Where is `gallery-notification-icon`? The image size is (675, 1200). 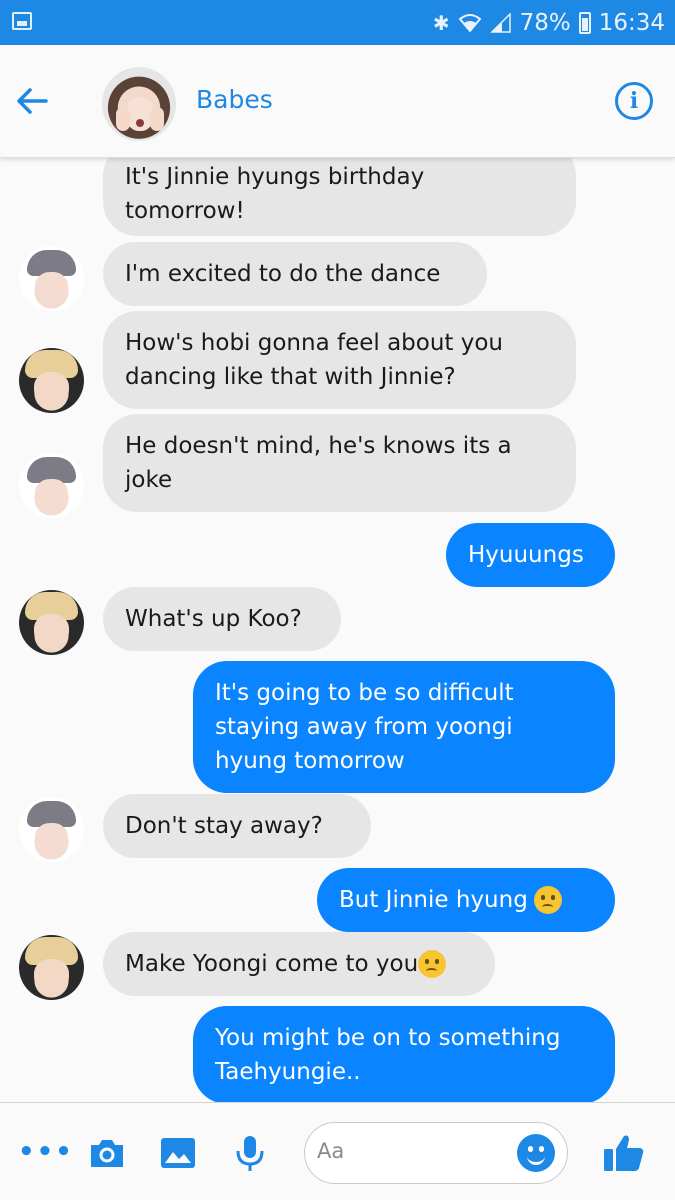 gallery-notification-icon is located at coordinates (22, 21).